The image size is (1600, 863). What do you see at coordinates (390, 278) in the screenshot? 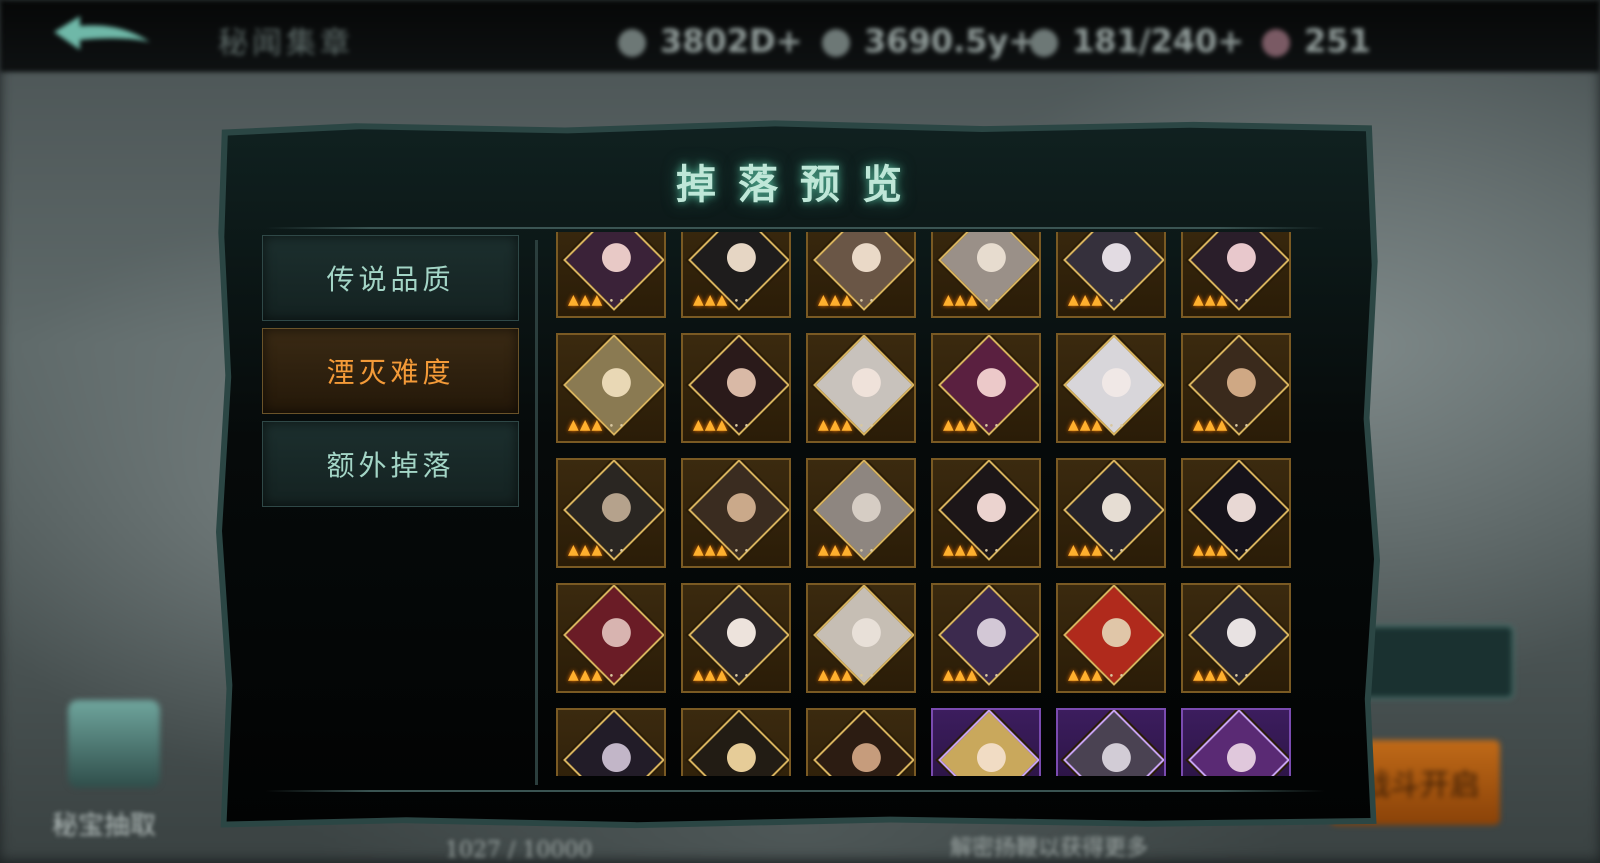
I see `tab-legendary-quality: 传说品质` at bounding box center [390, 278].